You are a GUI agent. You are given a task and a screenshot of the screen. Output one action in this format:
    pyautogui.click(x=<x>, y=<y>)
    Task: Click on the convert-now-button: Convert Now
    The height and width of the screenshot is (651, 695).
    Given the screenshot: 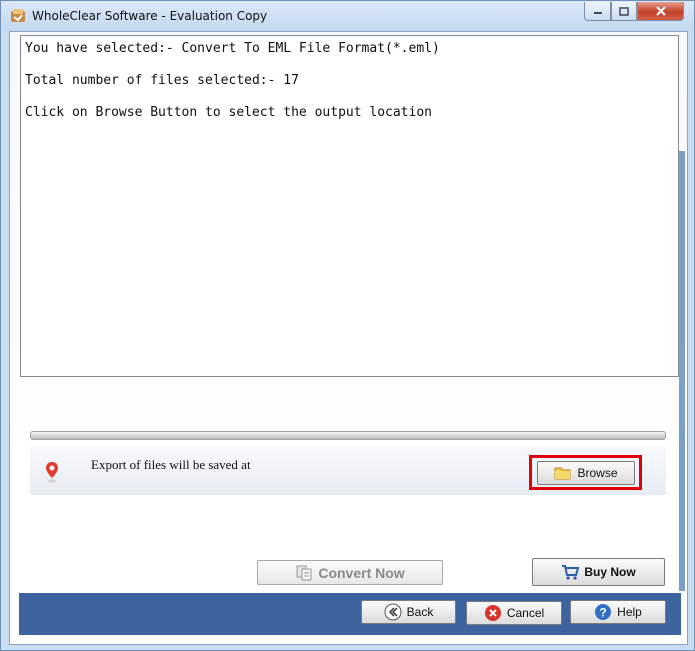 What is the action you would take?
    pyautogui.click(x=350, y=572)
    